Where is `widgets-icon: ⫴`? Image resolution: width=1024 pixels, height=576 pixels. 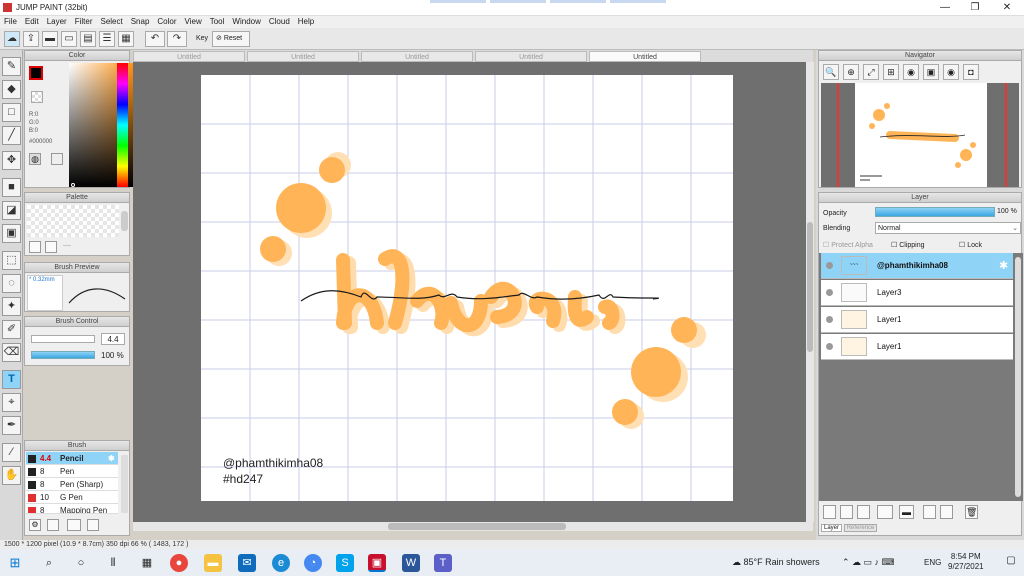 widgets-icon: ⫴ is located at coordinates (113, 563).